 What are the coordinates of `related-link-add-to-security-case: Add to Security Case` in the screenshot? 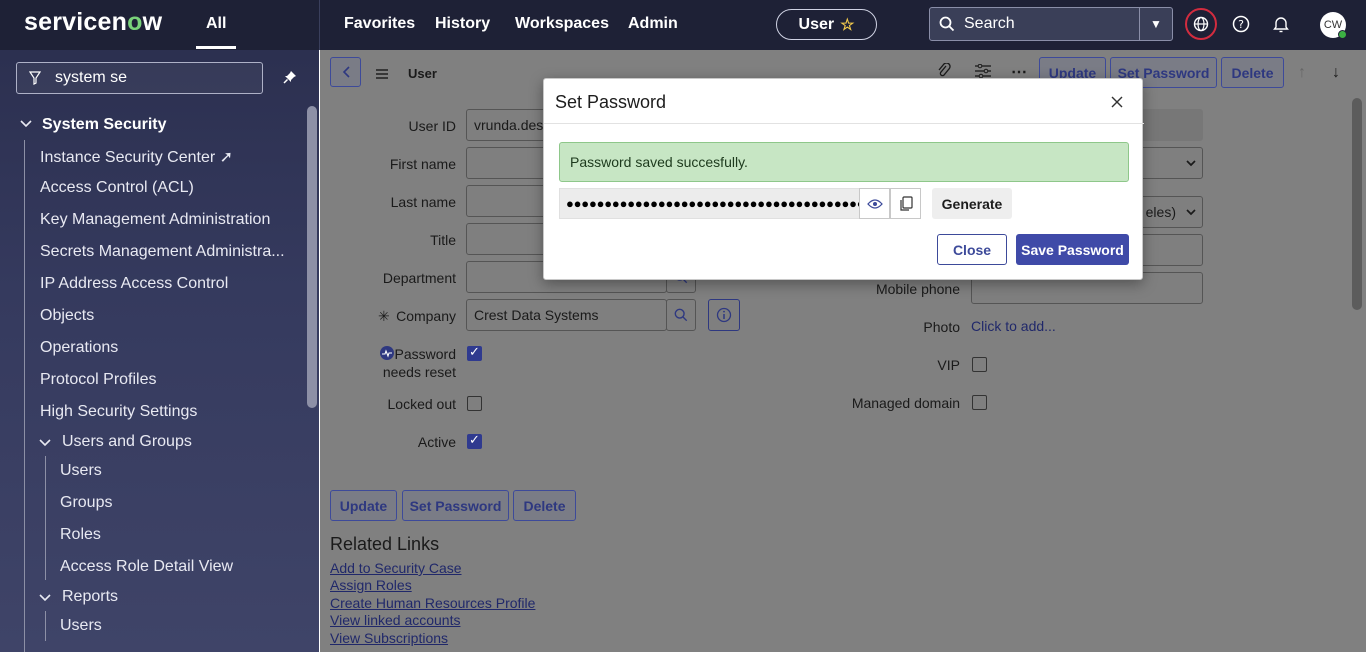 It's located at (396, 568).